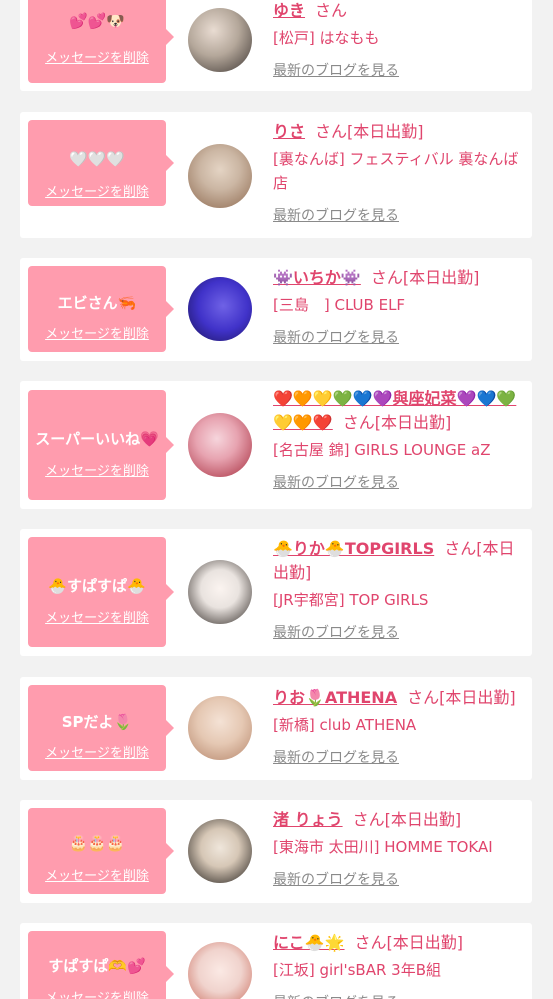  I want to click on shop-label: [松戸] はなもも, so click(326, 38).